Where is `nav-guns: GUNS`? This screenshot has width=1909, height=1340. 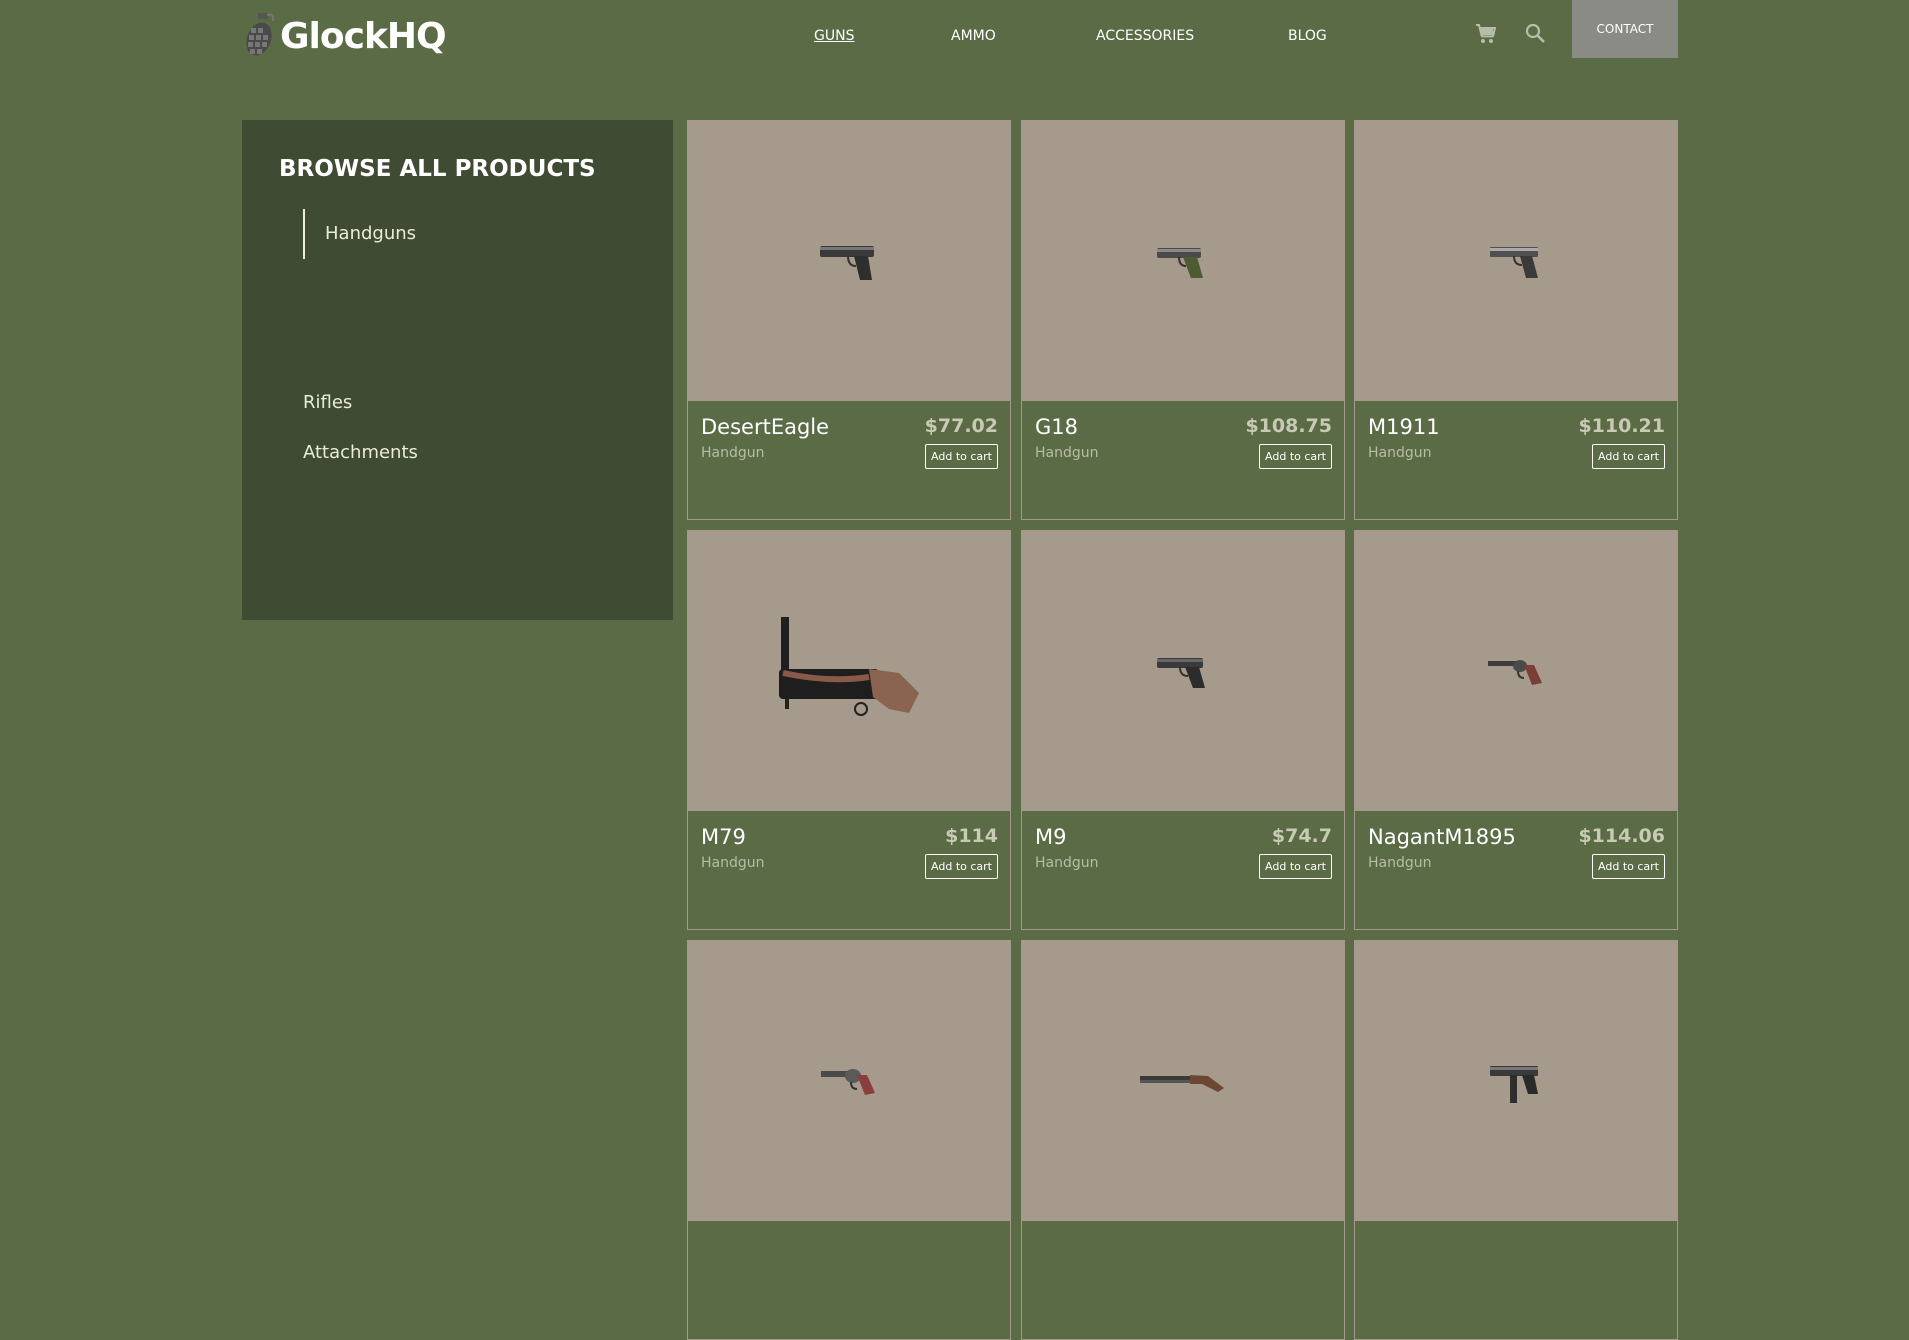 nav-guns: GUNS is located at coordinates (834, 36).